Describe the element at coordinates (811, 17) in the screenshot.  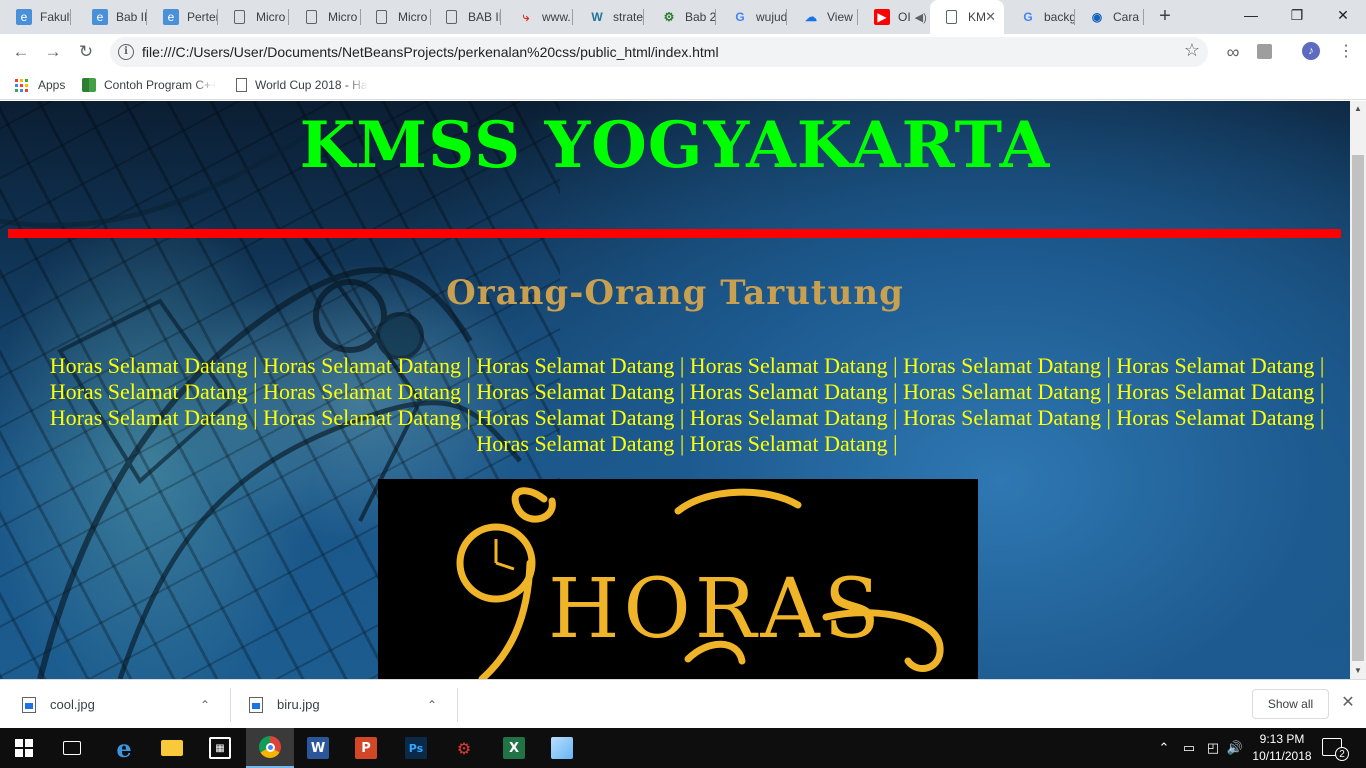
I see `cloud-icon: ☁` at that location.